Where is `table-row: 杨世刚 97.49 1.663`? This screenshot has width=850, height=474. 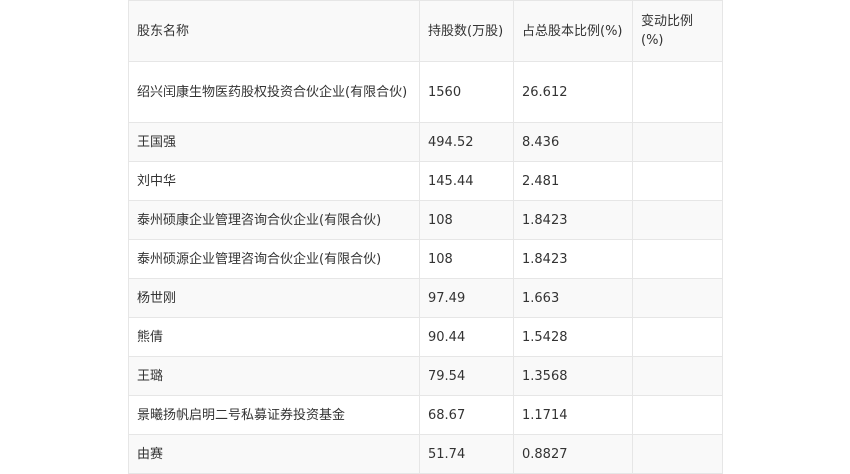
table-row: 杨世刚 97.49 1.663 is located at coordinates (425, 298).